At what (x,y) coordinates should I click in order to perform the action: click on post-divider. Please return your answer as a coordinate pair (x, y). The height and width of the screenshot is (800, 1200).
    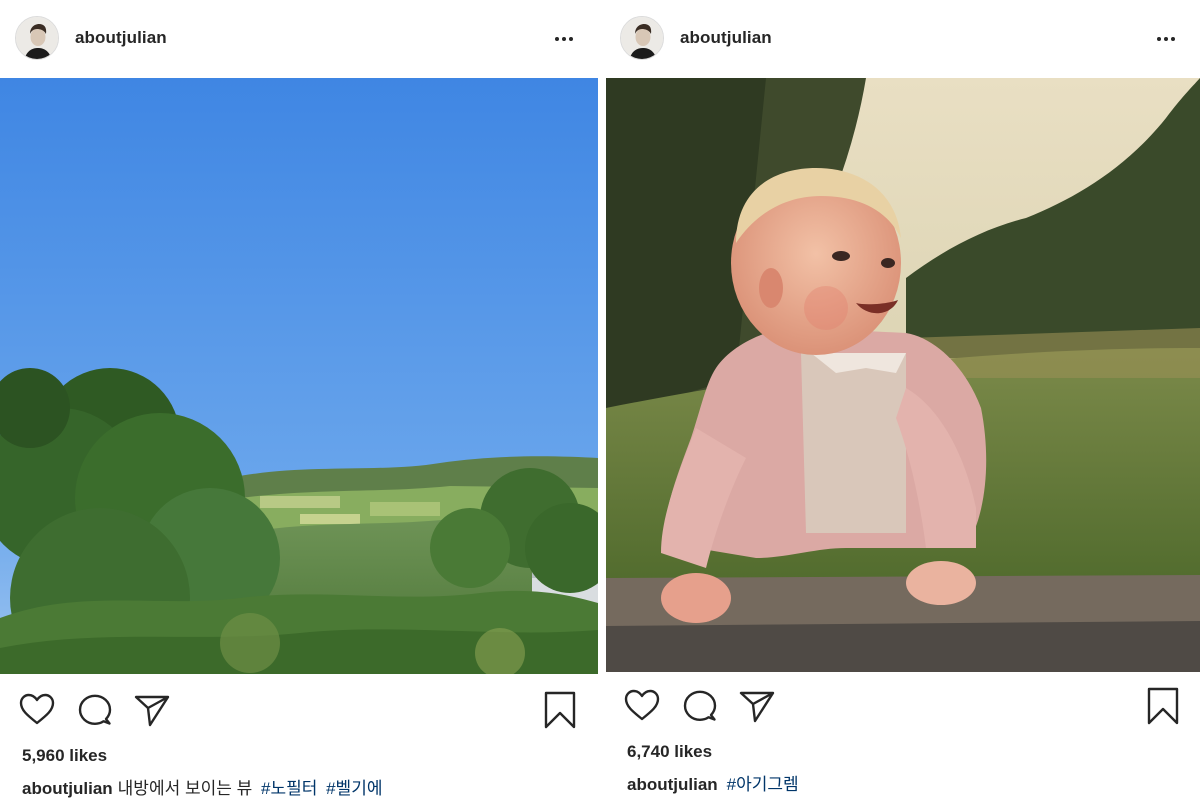
    Looking at the image, I should click on (602, 400).